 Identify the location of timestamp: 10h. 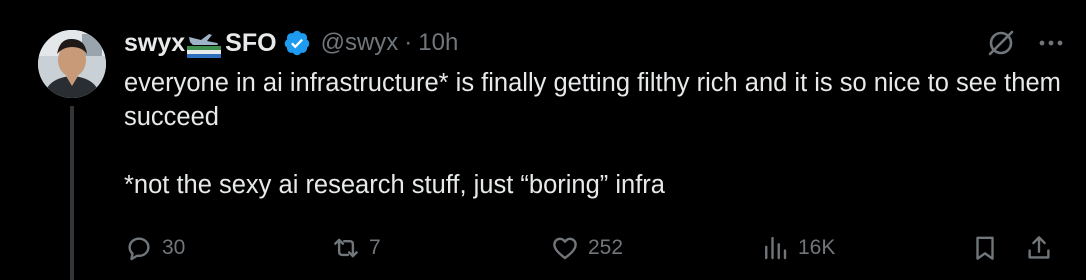
(438, 43).